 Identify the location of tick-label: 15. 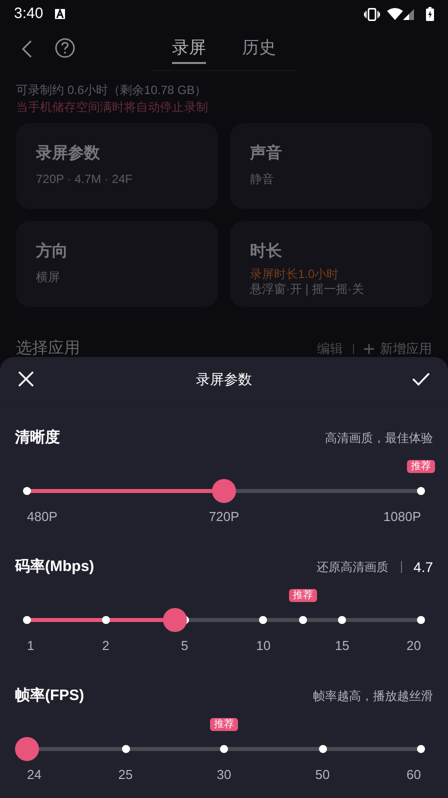
(342, 646).